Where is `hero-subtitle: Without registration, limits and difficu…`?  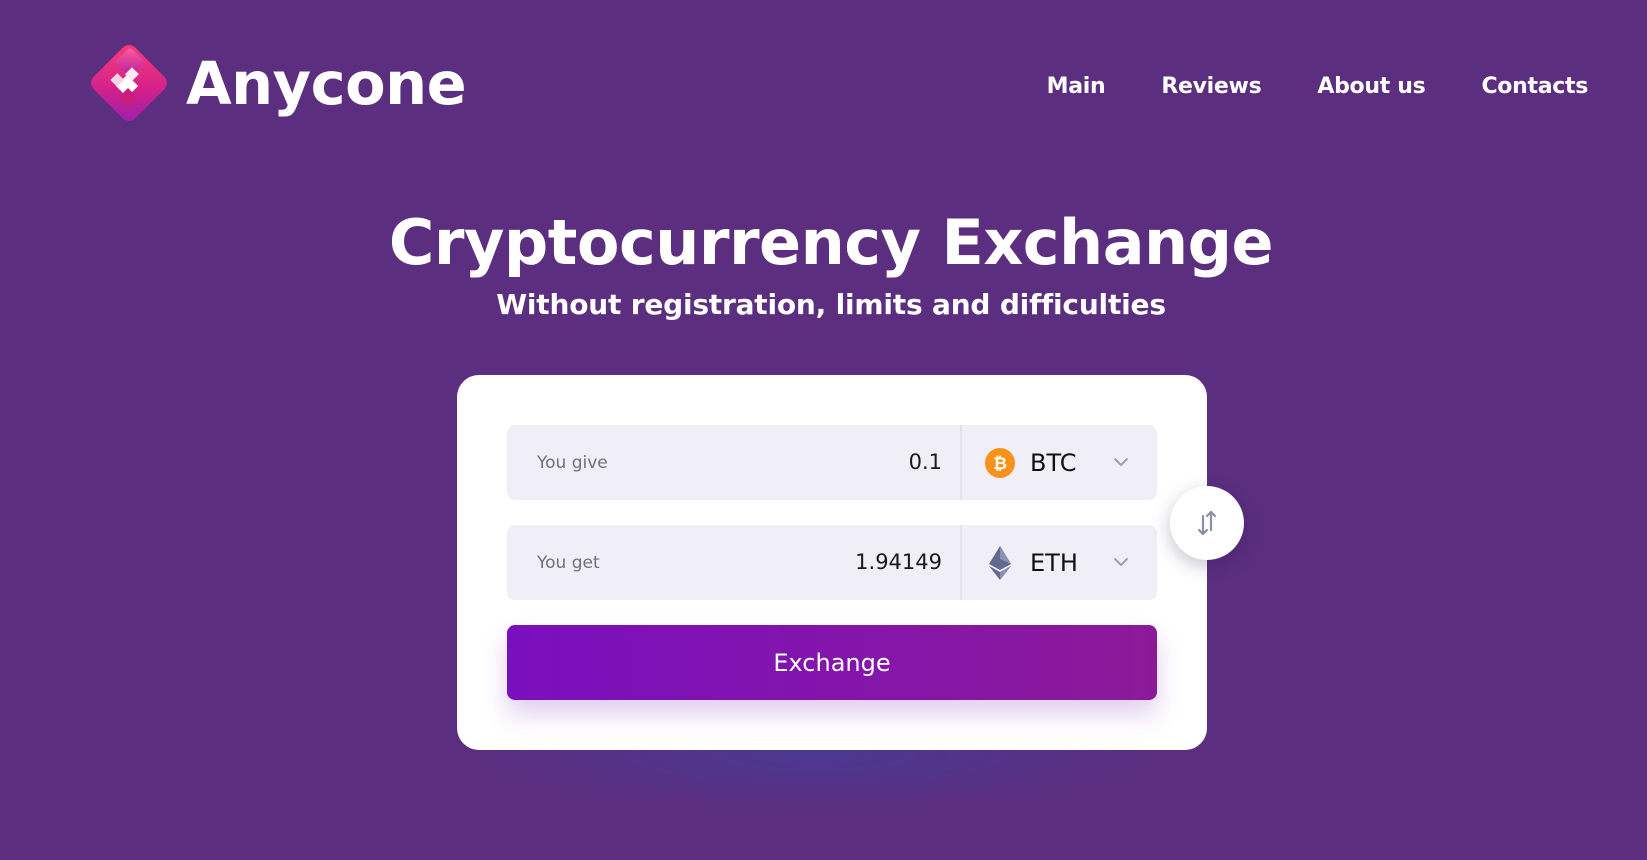
hero-subtitle: Without registration, limits and difficu… is located at coordinates (831, 304).